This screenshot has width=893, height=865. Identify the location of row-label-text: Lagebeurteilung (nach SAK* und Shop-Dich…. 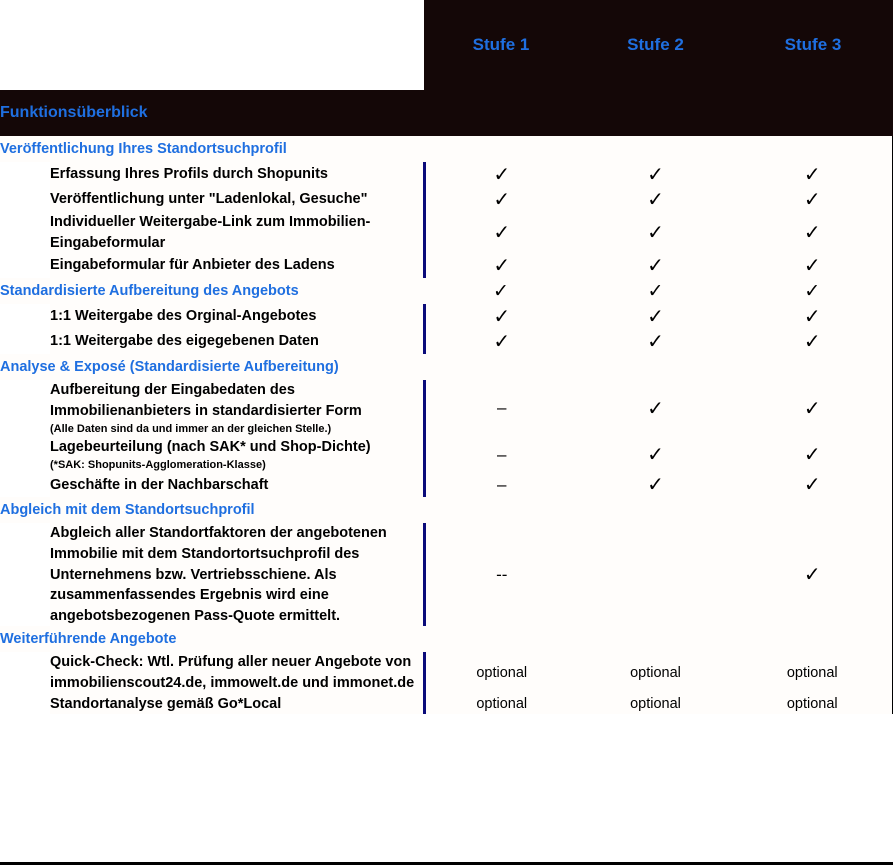
(210, 446).